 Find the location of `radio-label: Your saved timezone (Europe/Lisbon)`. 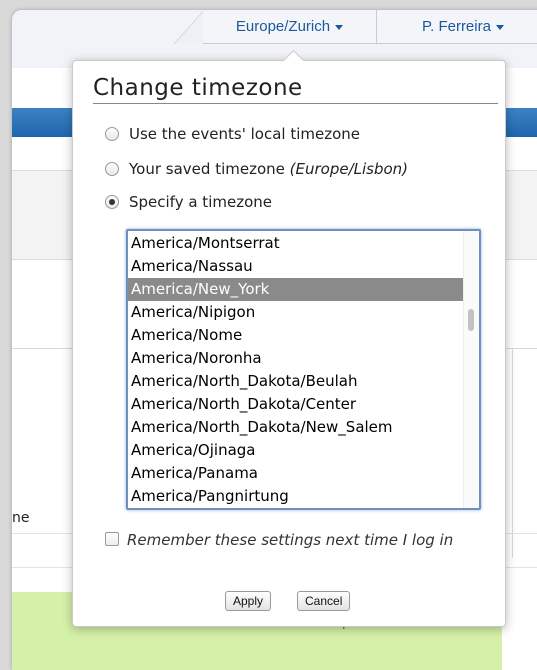

radio-label: Your saved timezone (Europe/Lisbon) is located at coordinates (268, 169).